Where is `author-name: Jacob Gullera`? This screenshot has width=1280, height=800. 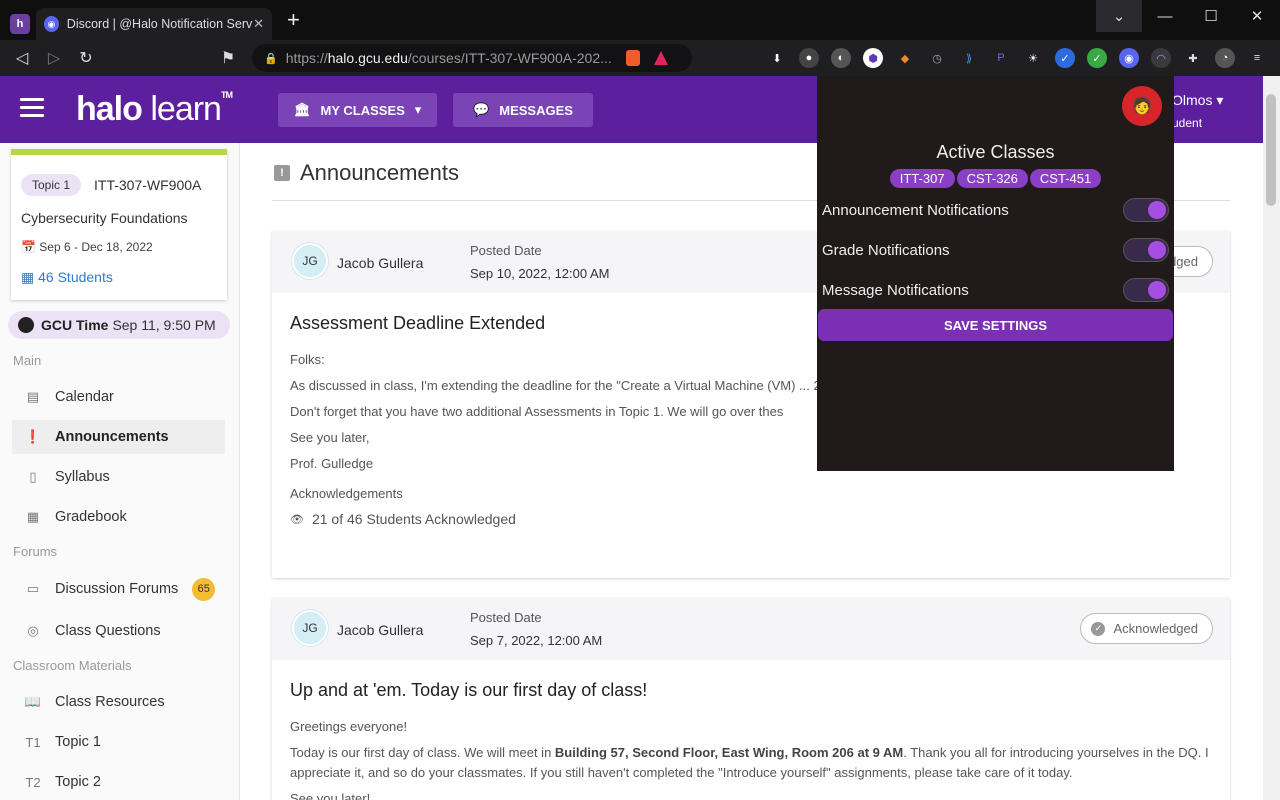
author-name: Jacob Gullera is located at coordinates (380, 263).